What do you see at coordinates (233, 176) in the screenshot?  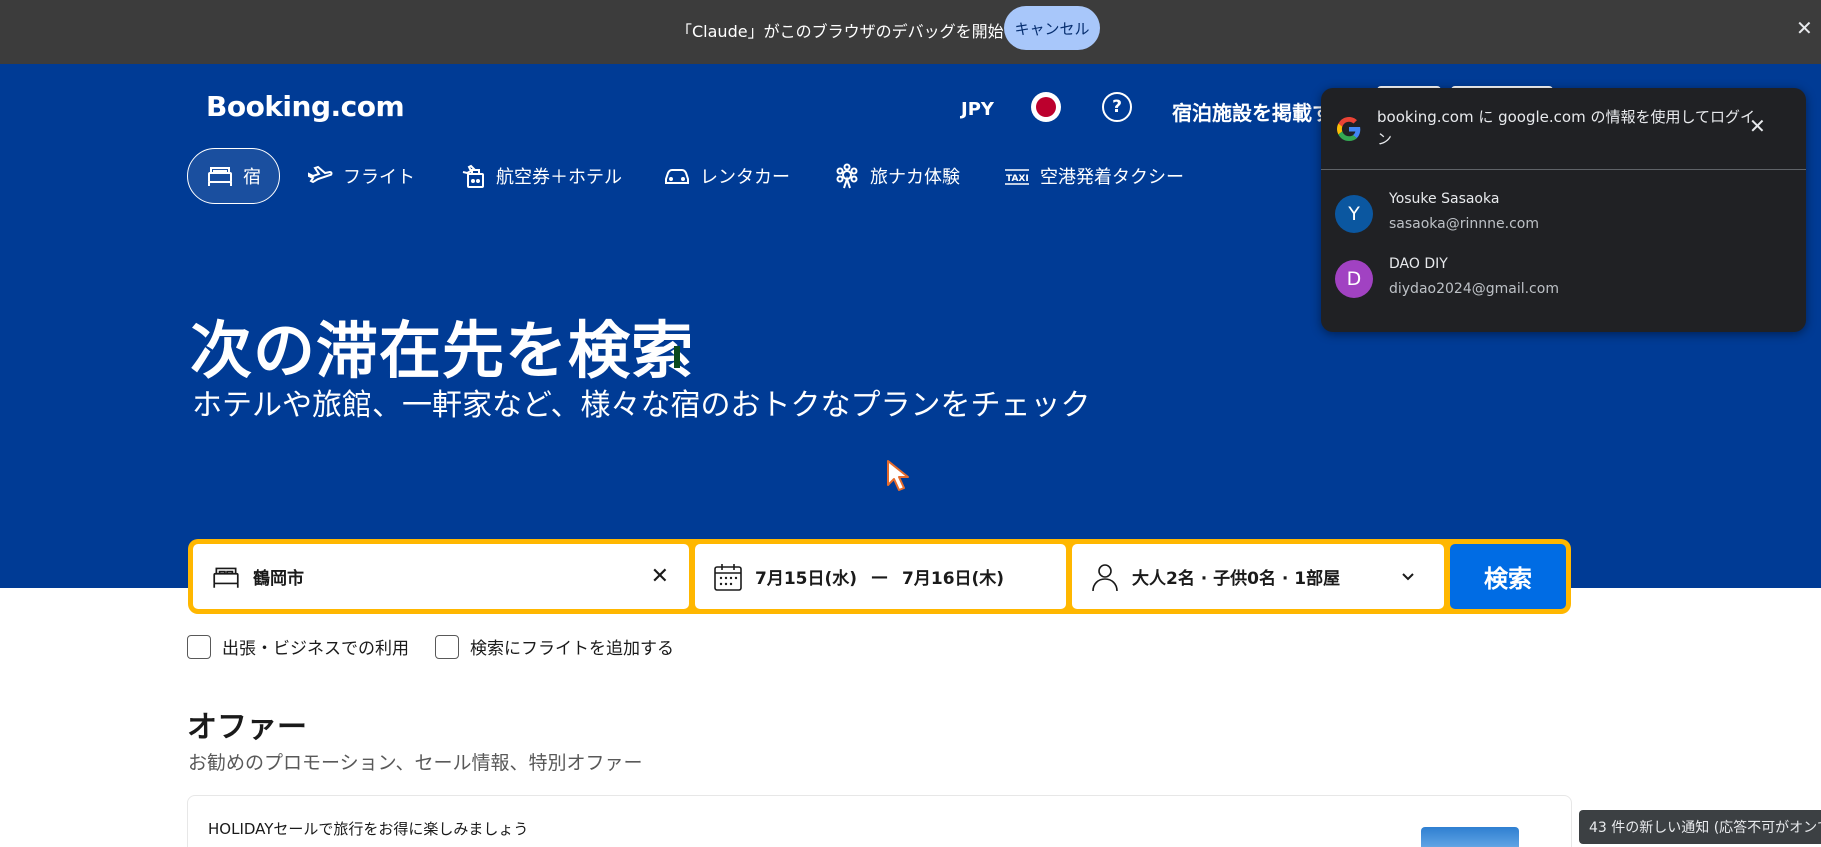 I see `tab-stays: 宿` at bounding box center [233, 176].